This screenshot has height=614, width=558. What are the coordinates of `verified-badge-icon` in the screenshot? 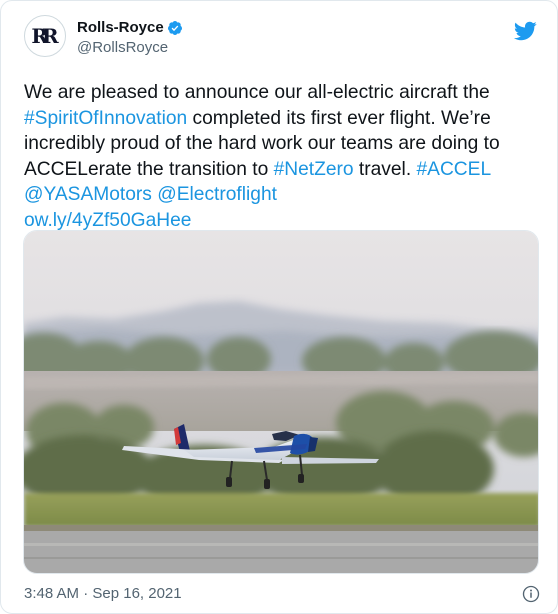 It's located at (174, 27).